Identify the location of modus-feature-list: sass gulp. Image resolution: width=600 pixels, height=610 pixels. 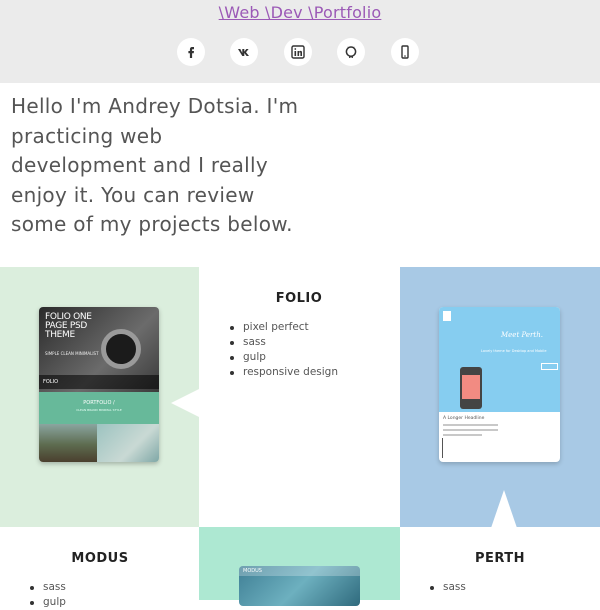
(48, 595).